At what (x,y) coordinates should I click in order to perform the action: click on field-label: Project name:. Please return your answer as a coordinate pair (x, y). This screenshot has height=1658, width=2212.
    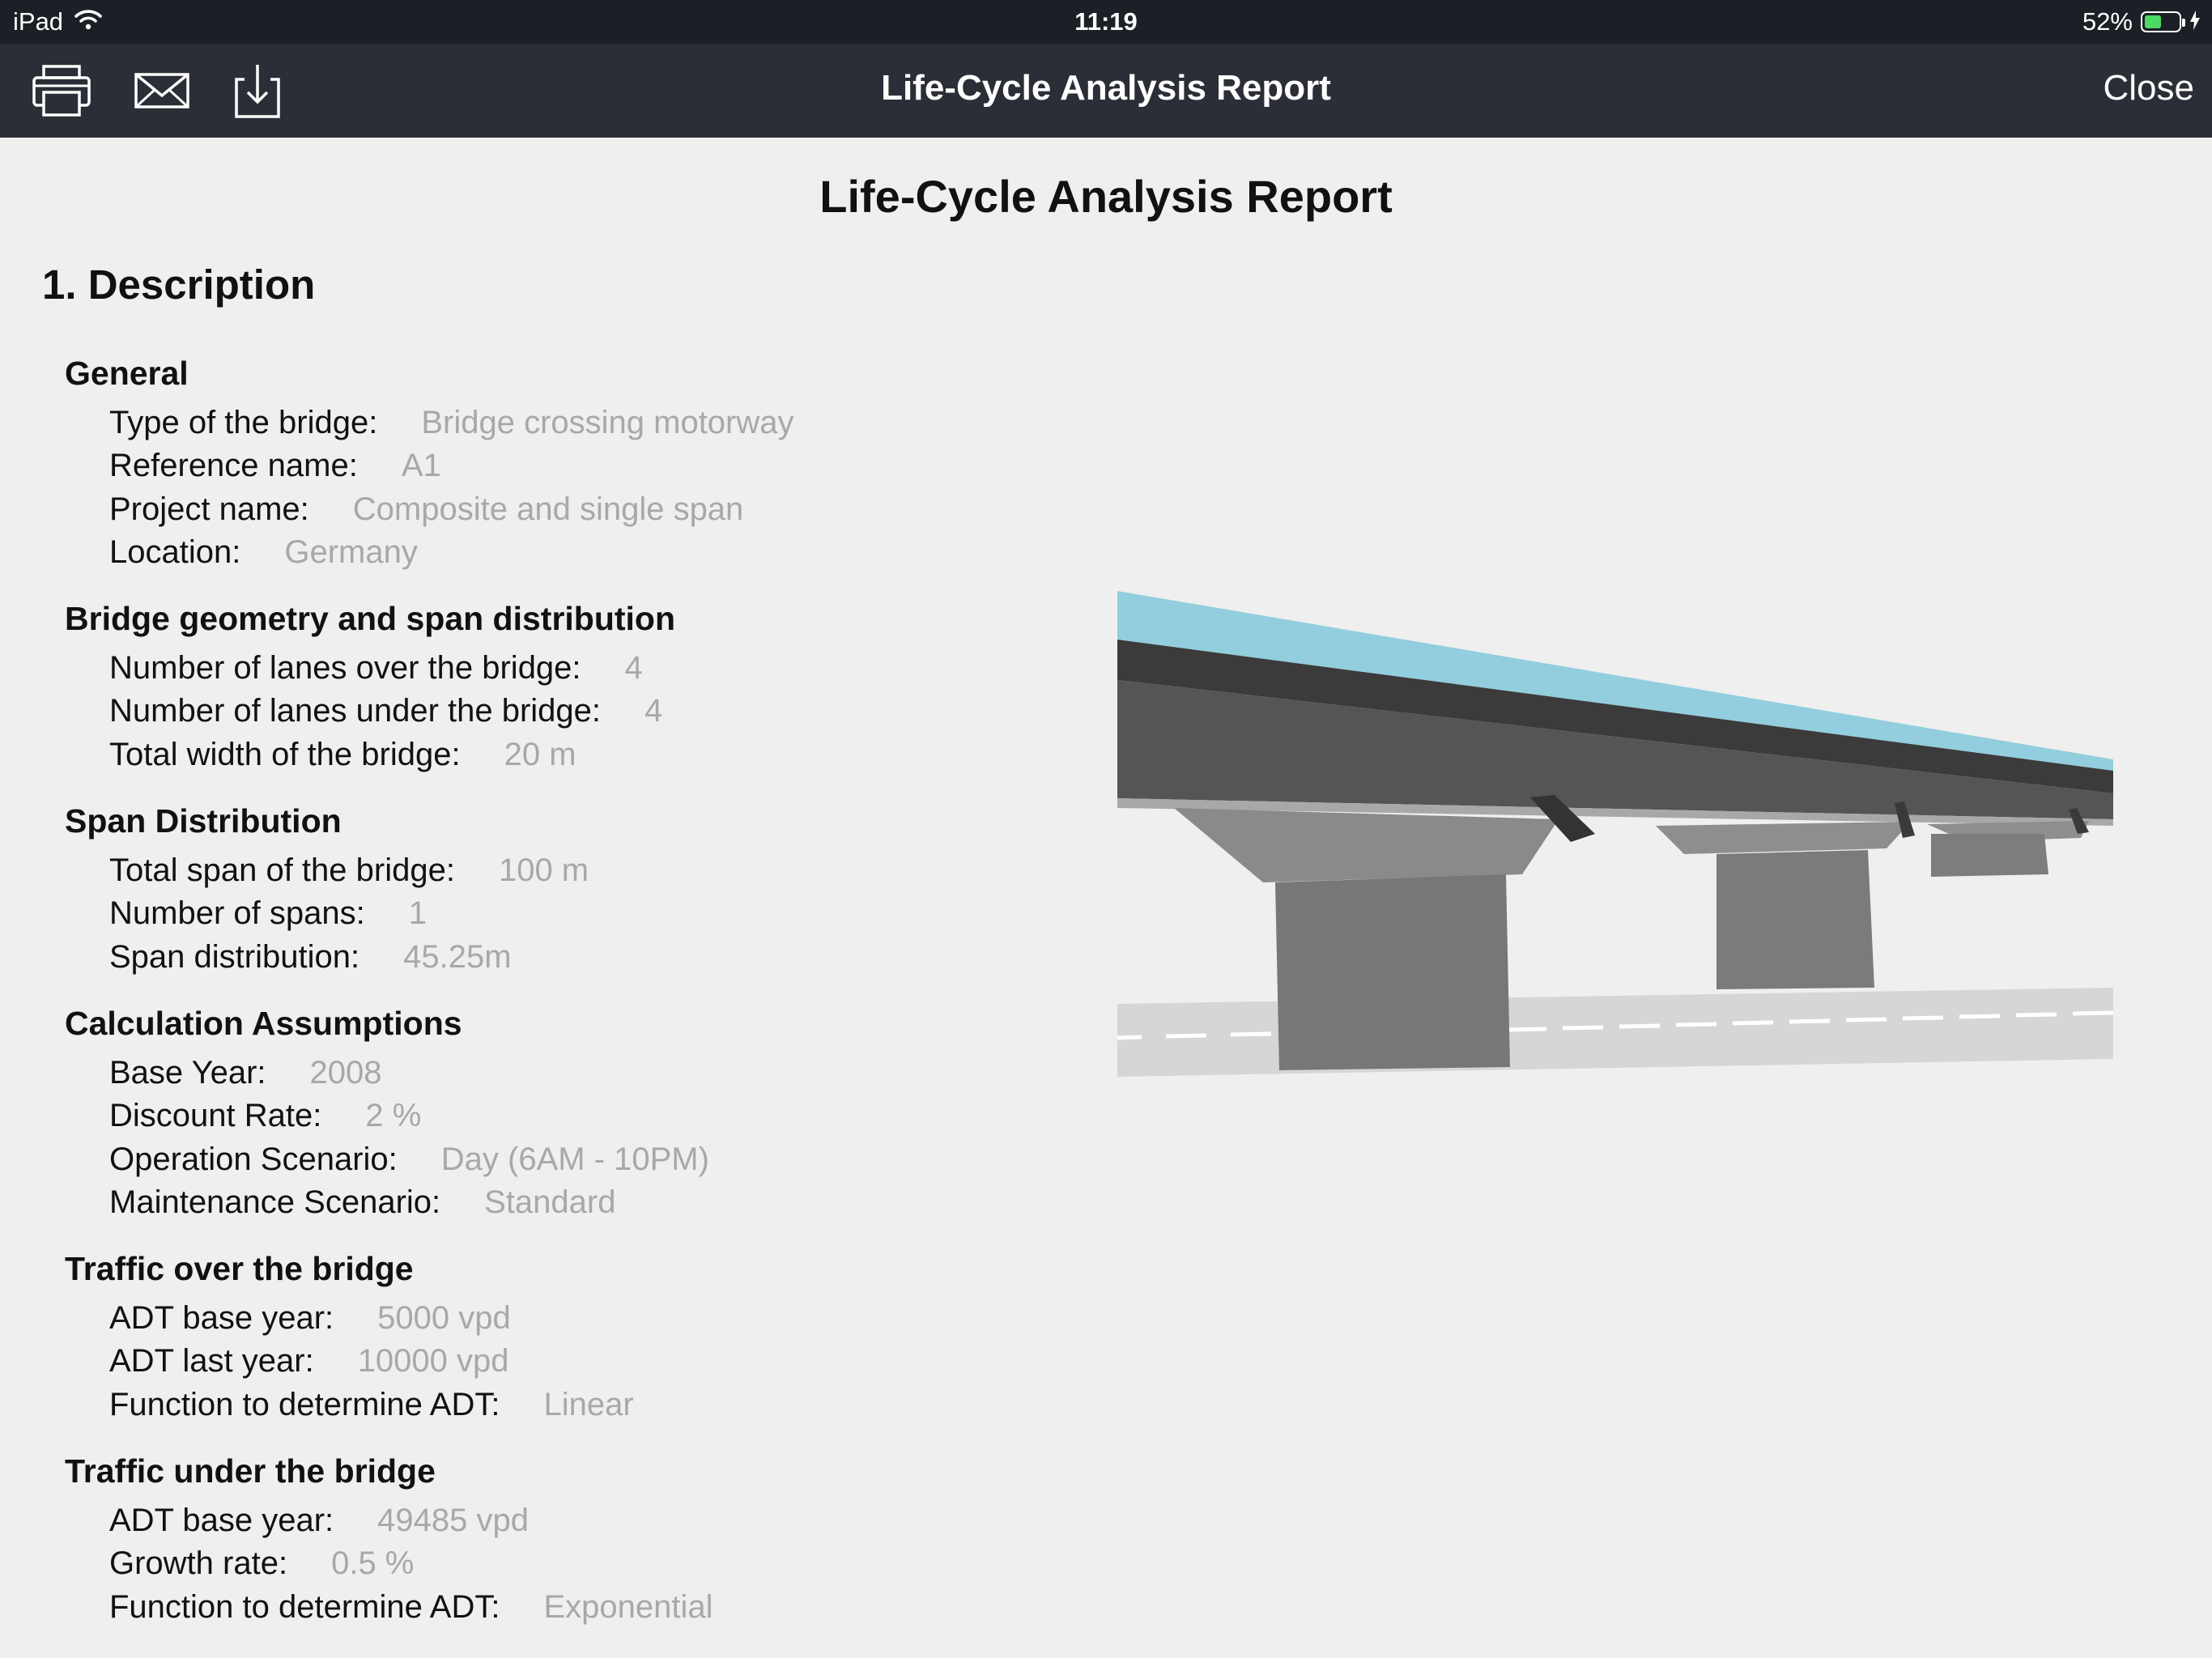
    Looking at the image, I should click on (209, 509).